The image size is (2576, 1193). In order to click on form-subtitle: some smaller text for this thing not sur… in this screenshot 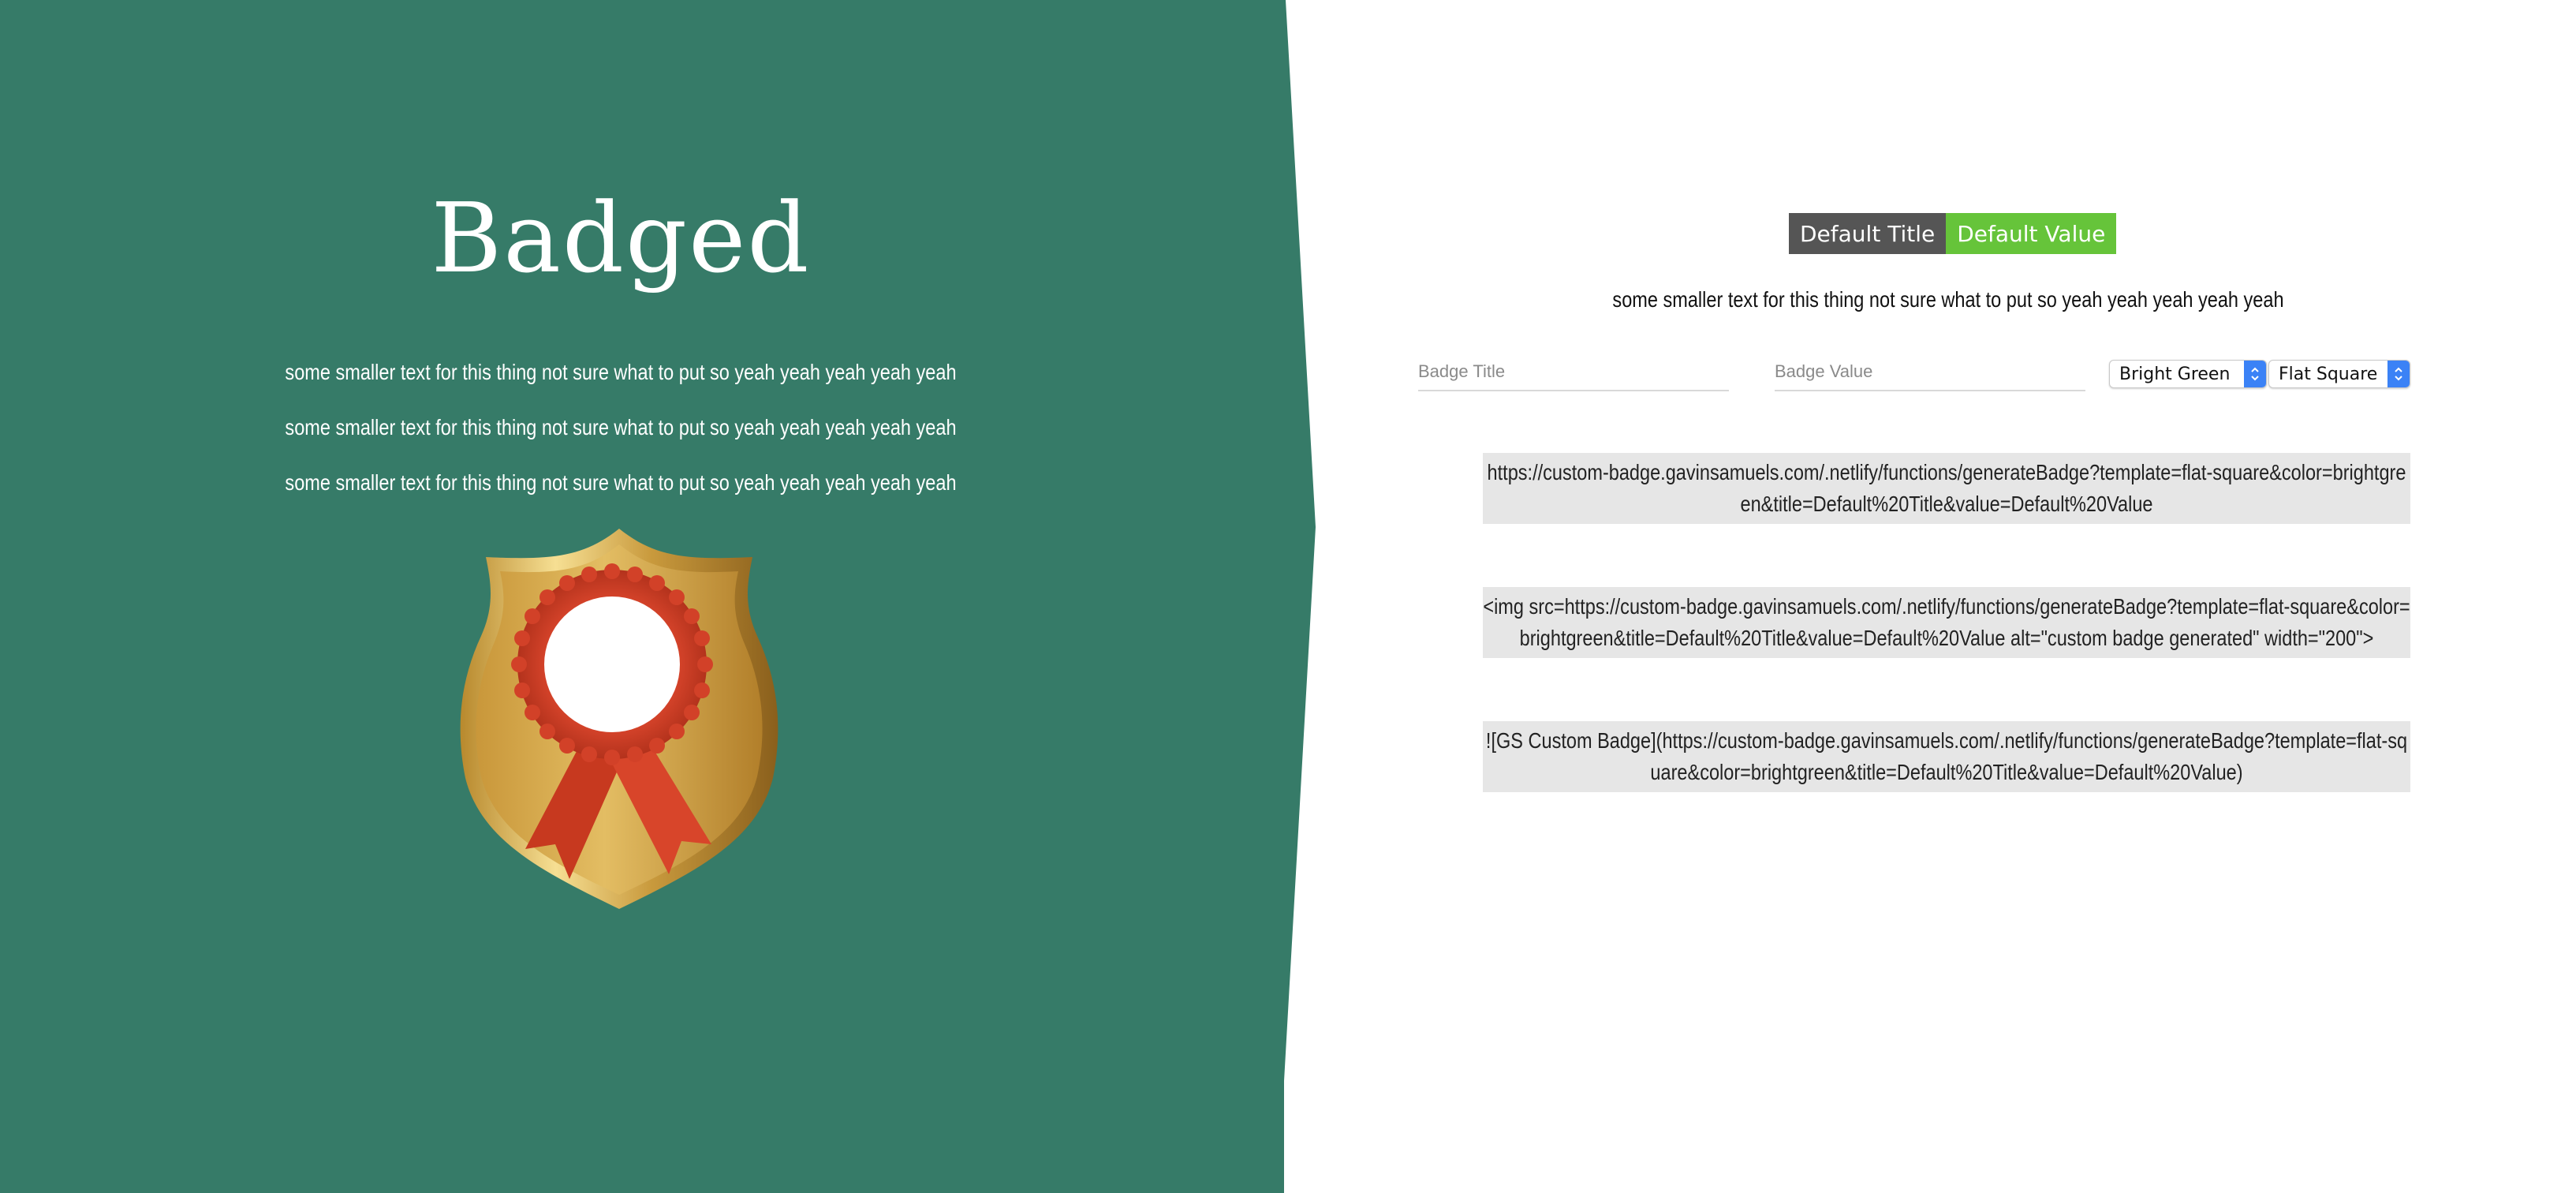, I will do `click(1948, 299)`.